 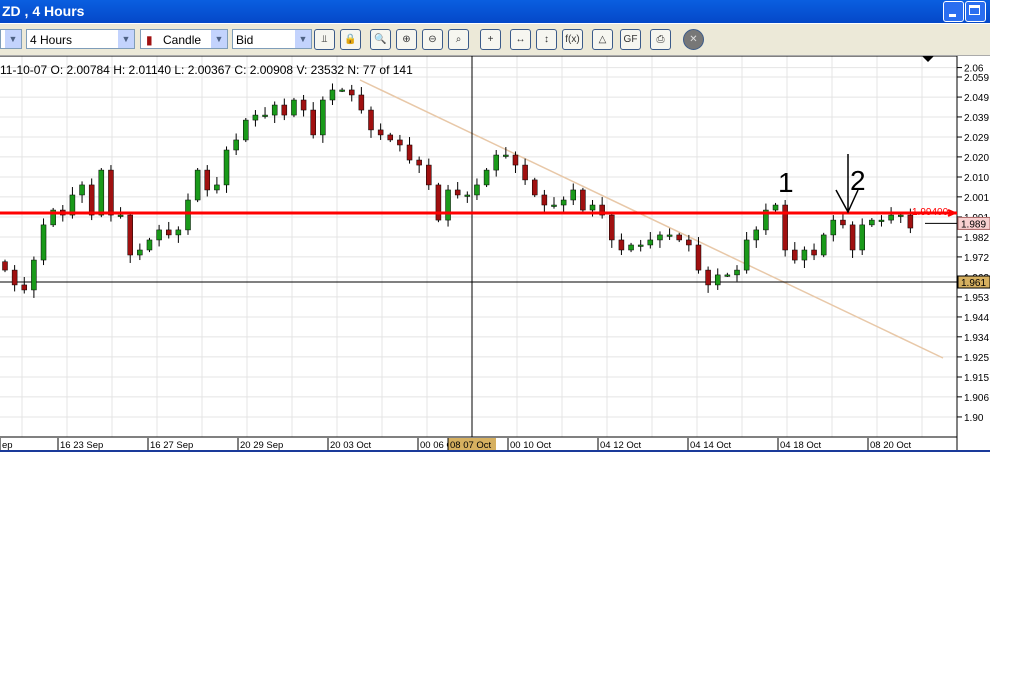 I want to click on y-tick-label: 1.934, so click(x=976, y=338).